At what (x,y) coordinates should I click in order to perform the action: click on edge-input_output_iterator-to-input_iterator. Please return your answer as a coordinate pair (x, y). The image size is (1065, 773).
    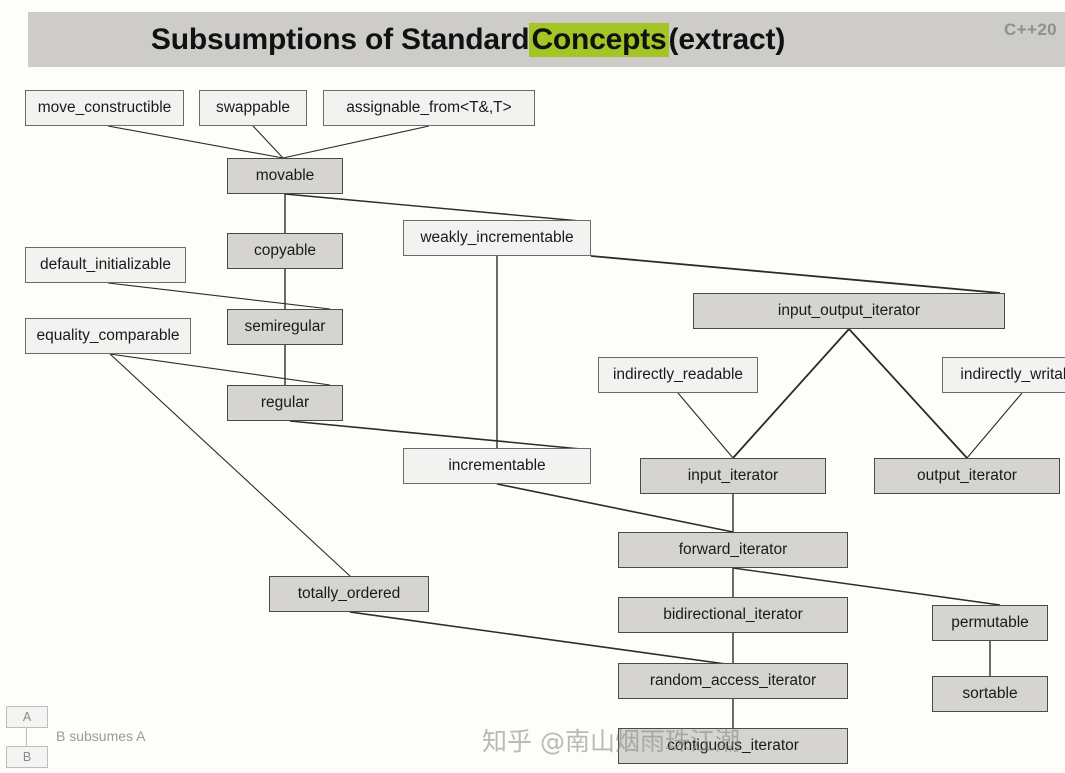
    Looking at the image, I should click on (791, 393).